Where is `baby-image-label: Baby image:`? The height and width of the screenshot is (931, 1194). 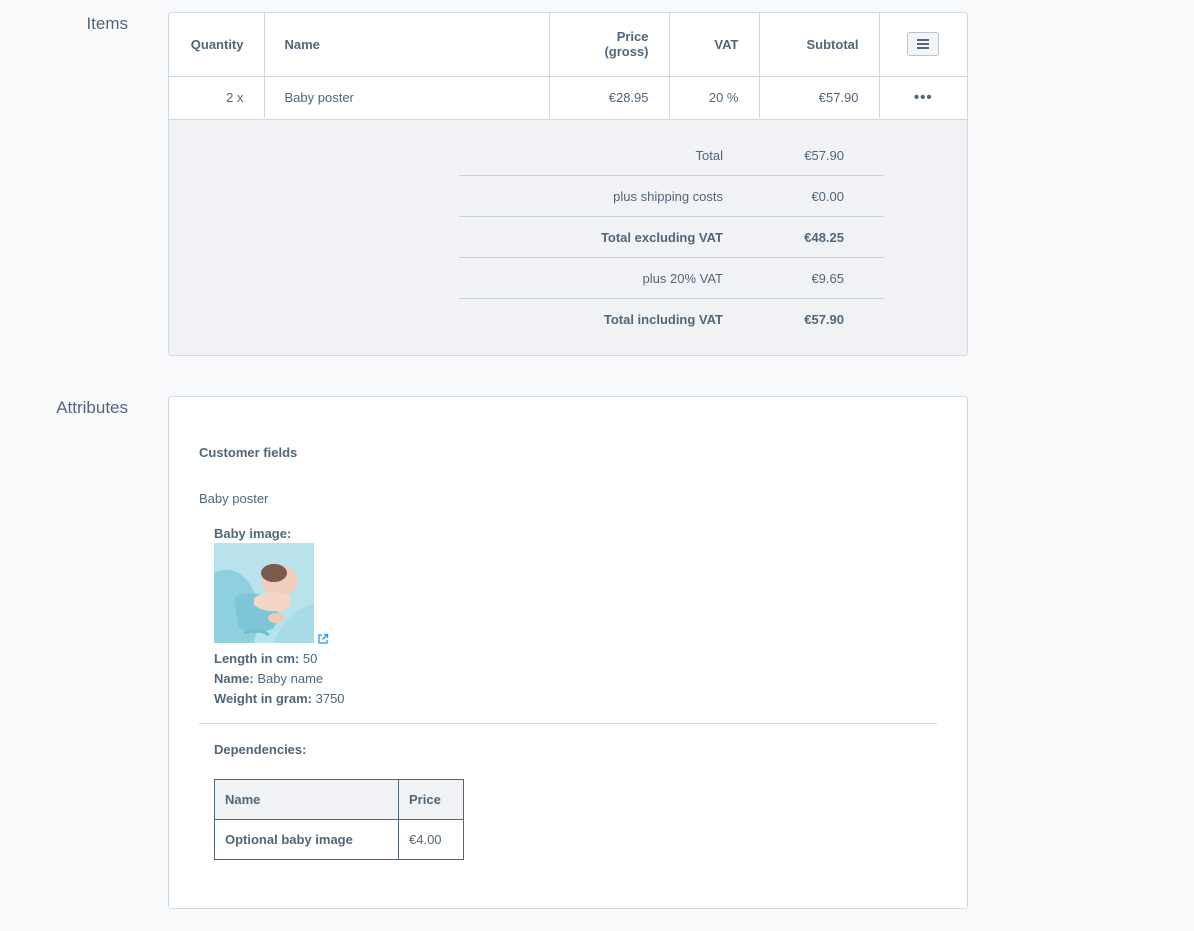 baby-image-label: Baby image: is located at coordinates (253, 533).